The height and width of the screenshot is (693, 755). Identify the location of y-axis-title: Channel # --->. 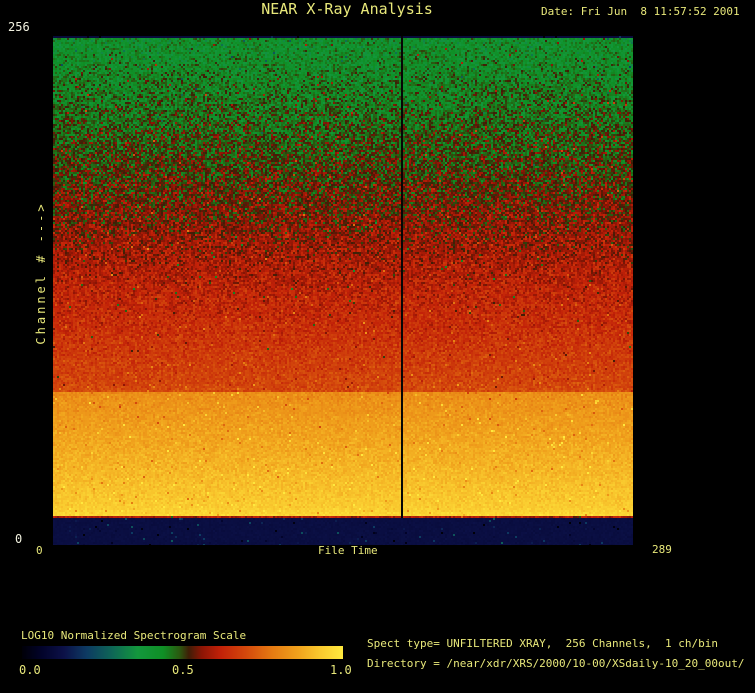
(41, 273).